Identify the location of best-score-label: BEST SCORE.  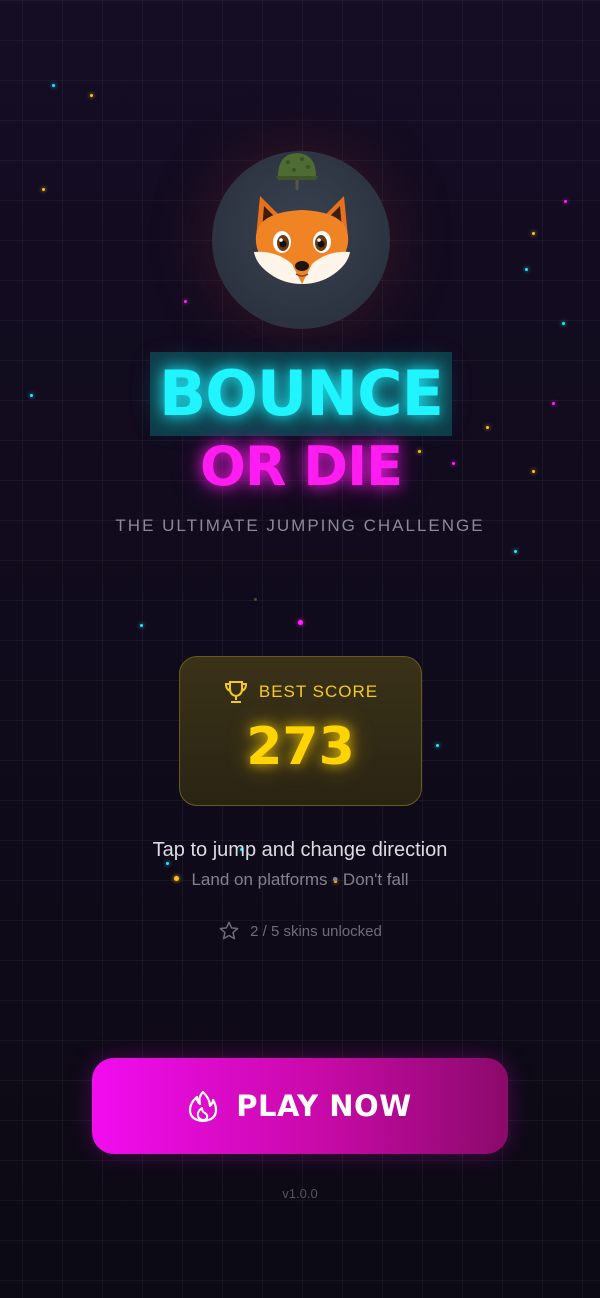
(318, 691).